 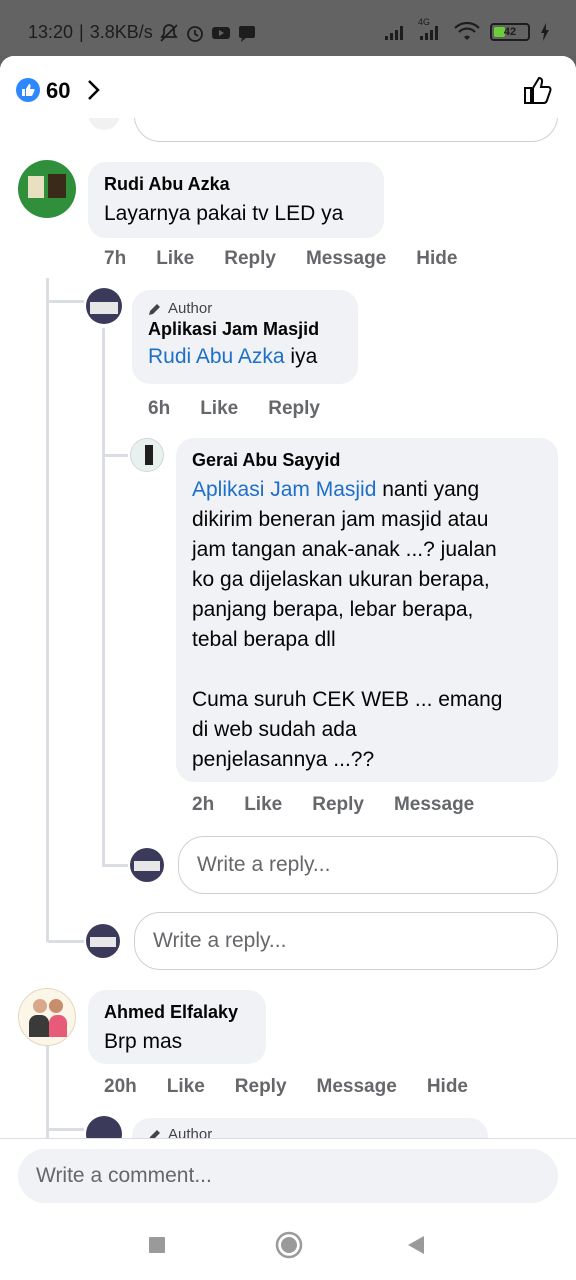 I want to click on clock: 13:20, so click(x=51, y=32).